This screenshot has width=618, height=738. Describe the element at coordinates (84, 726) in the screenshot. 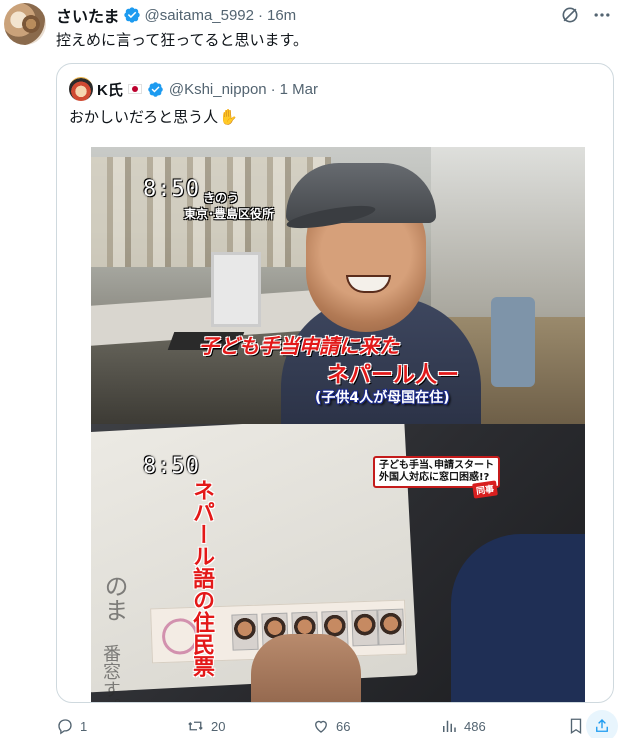

I see `reply-count: 1` at that location.